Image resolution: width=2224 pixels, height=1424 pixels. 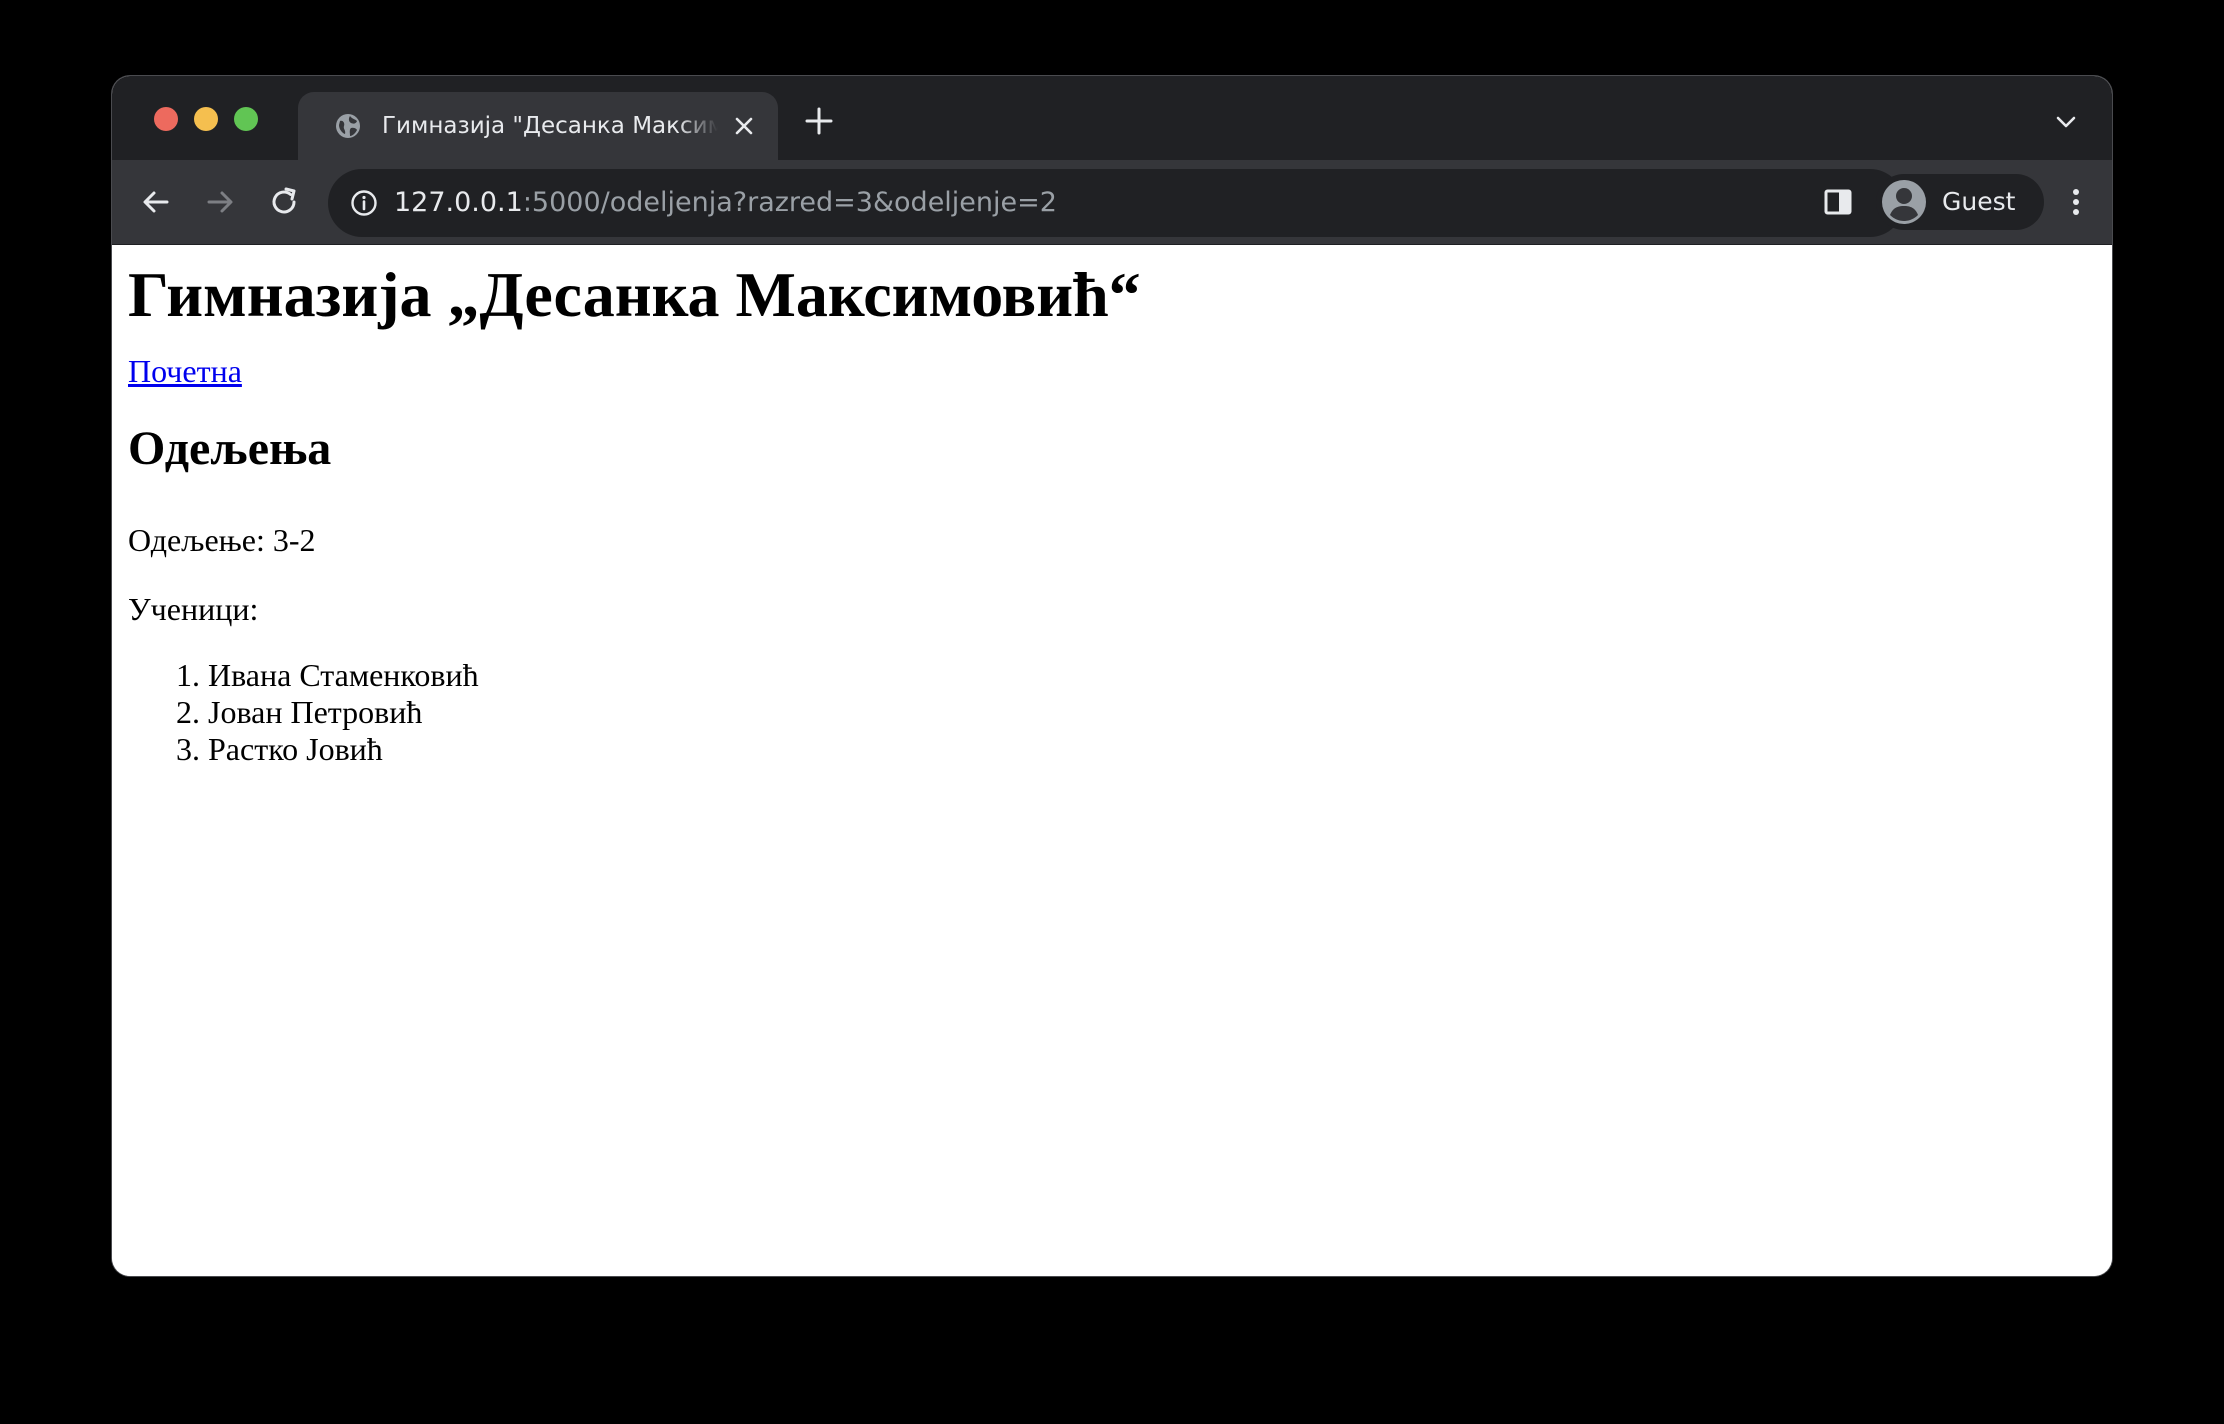 I want to click on chevron-down-icon, so click(x=2066, y=122).